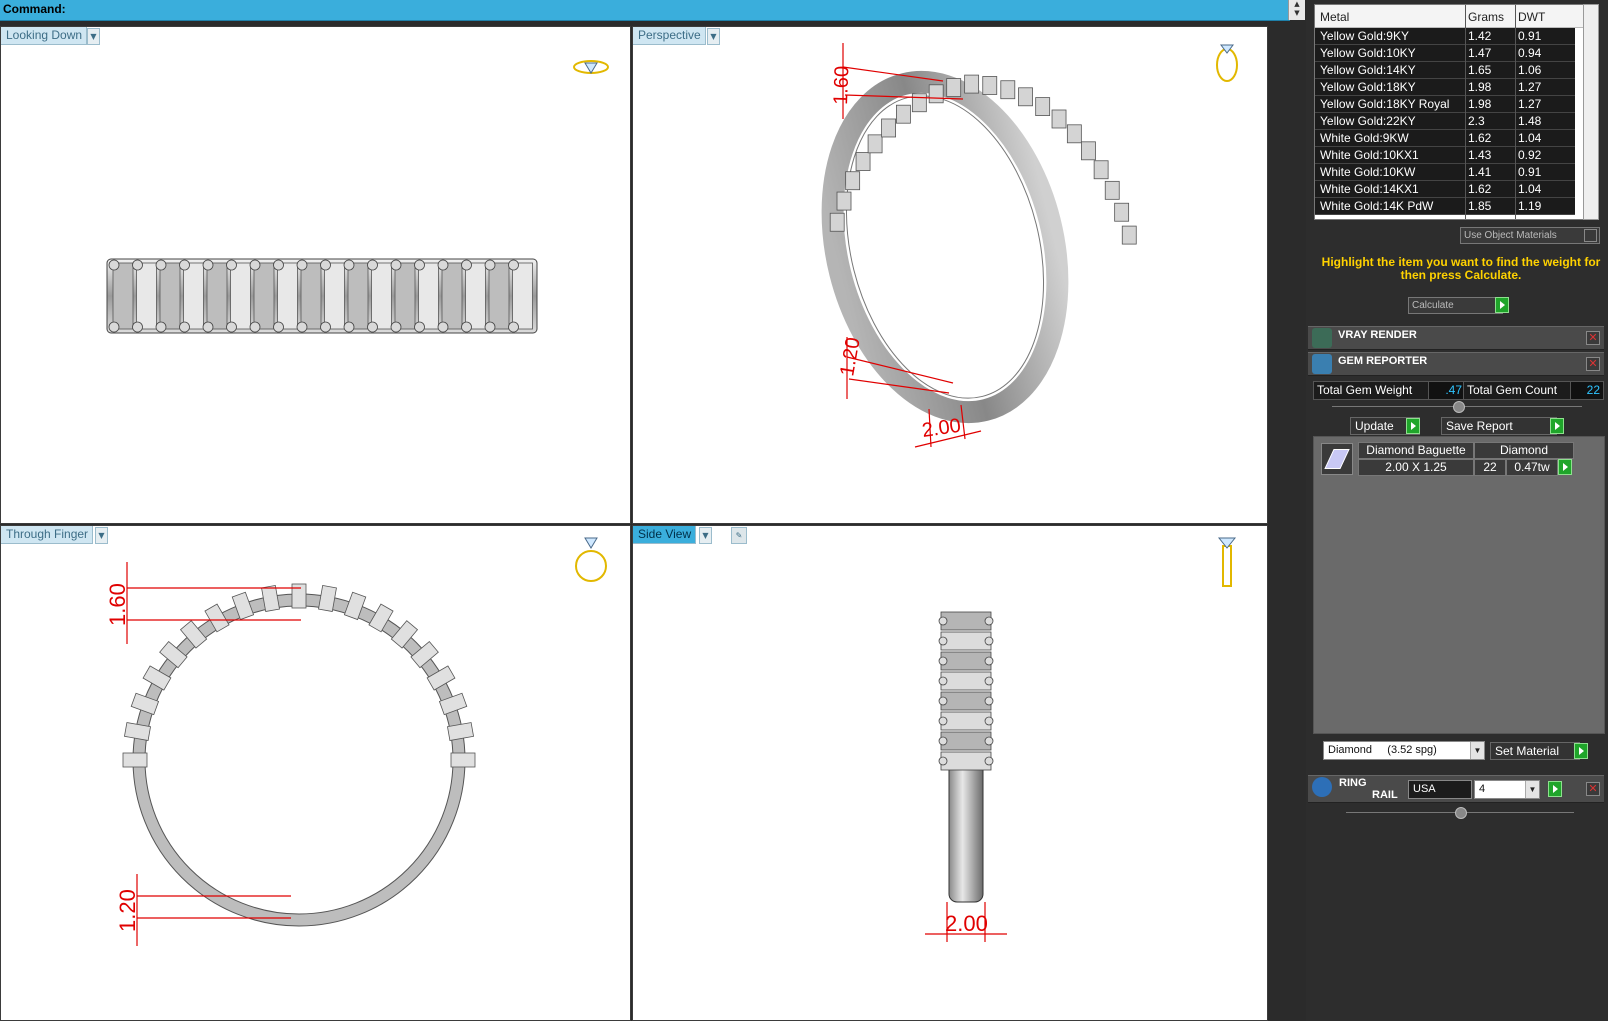 The height and width of the screenshot is (1021, 1608). What do you see at coordinates (1377, 335) in the screenshot?
I see `vray-render-title: VRAY RENDER` at bounding box center [1377, 335].